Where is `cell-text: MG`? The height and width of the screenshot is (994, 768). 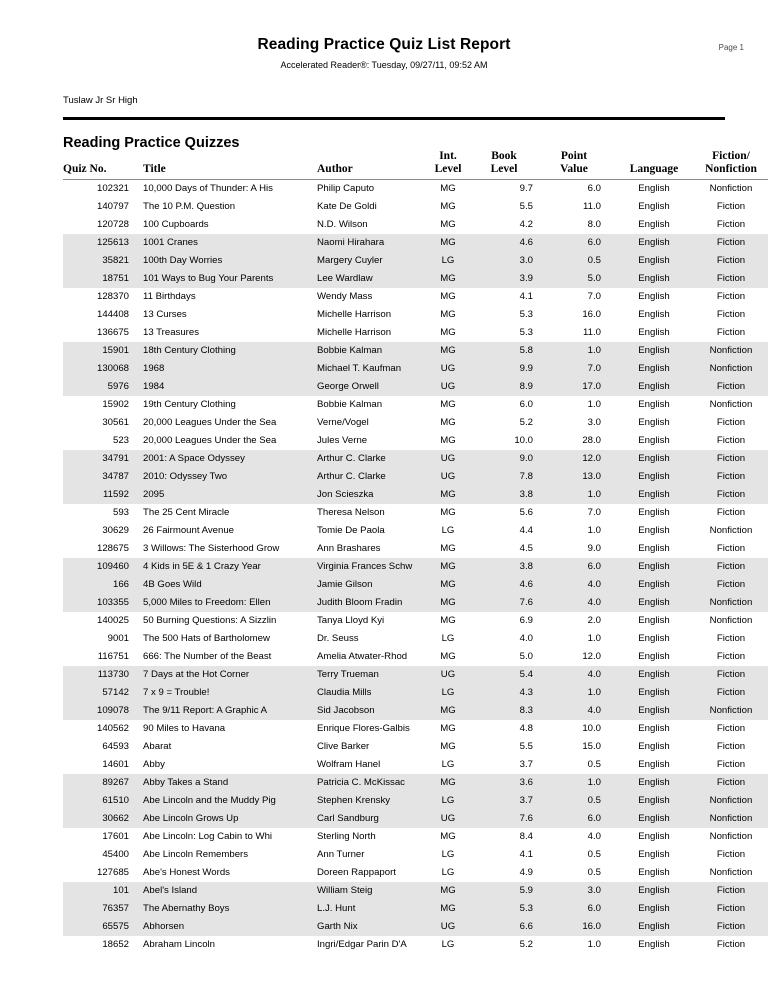
cell-text: MG is located at coordinates (448, 441).